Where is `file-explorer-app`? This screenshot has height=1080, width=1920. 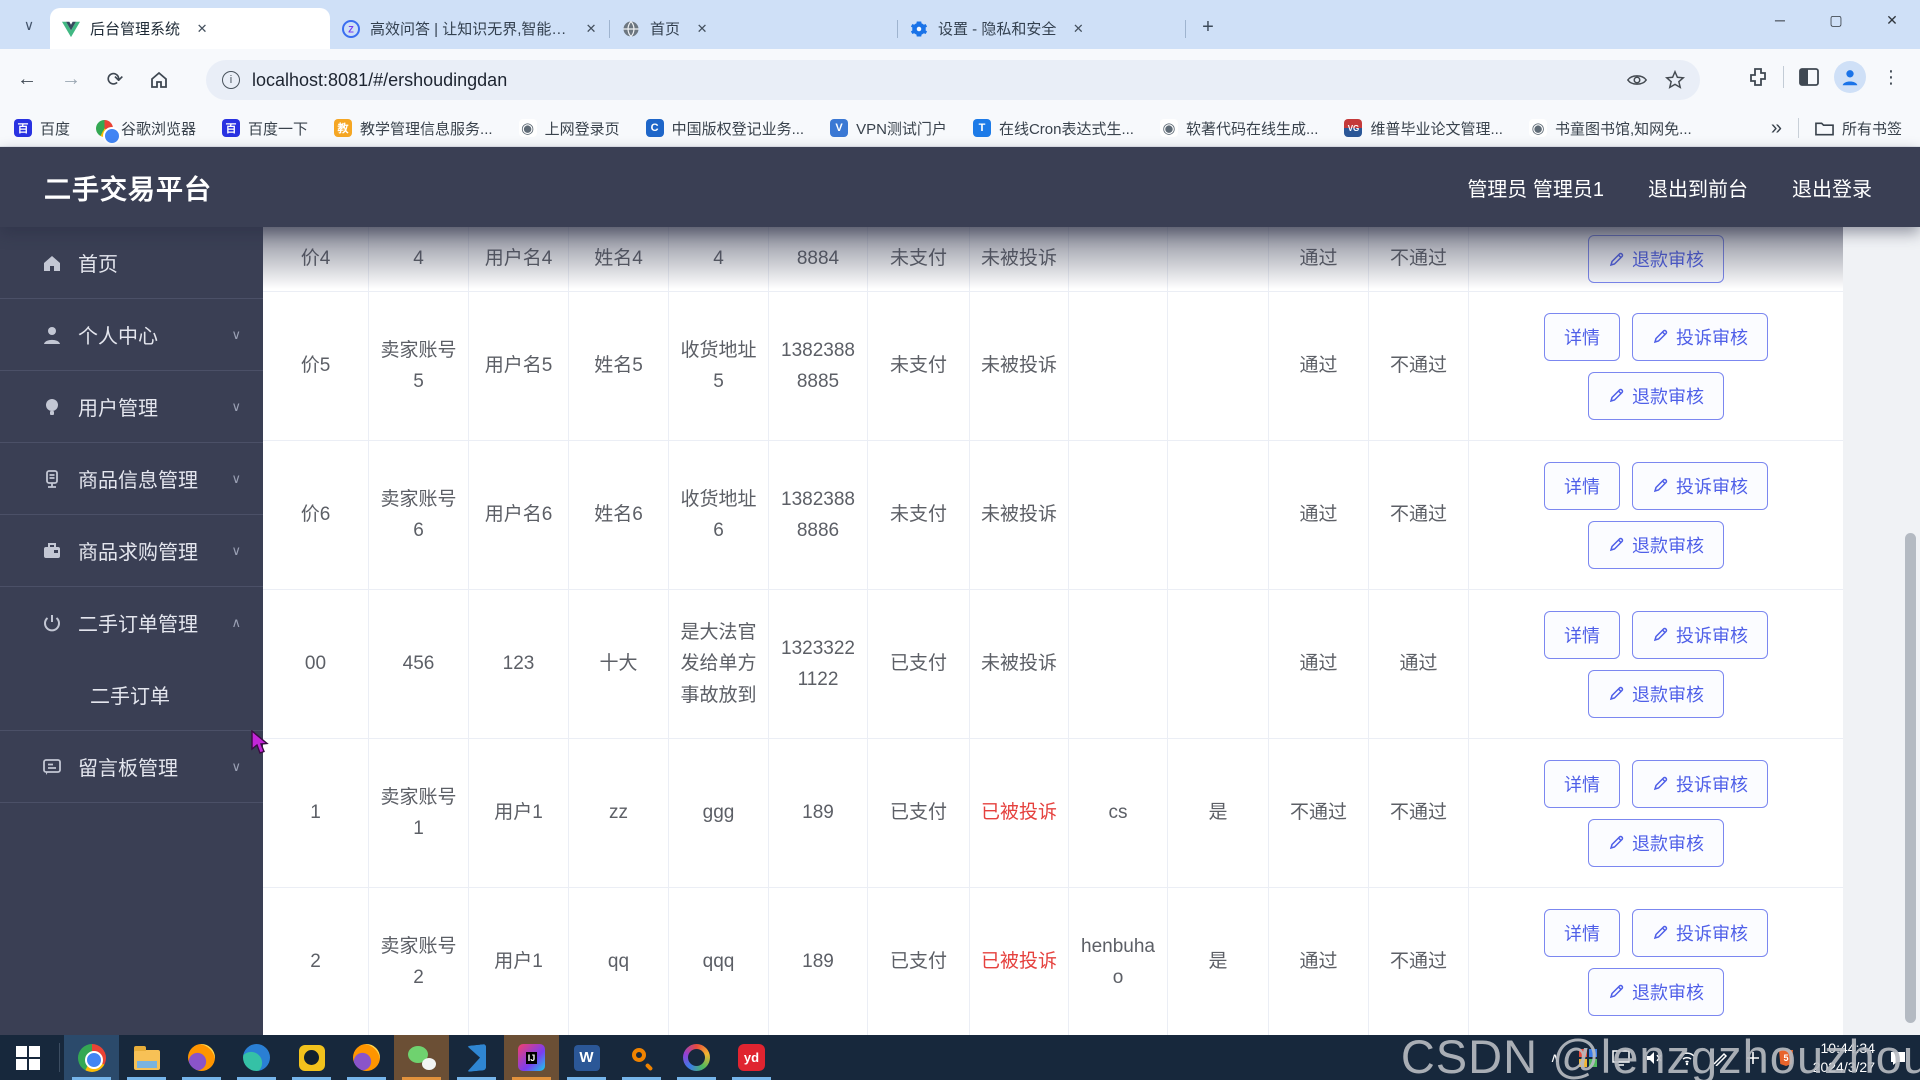 file-explorer-app is located at coordinates (146, 1057).